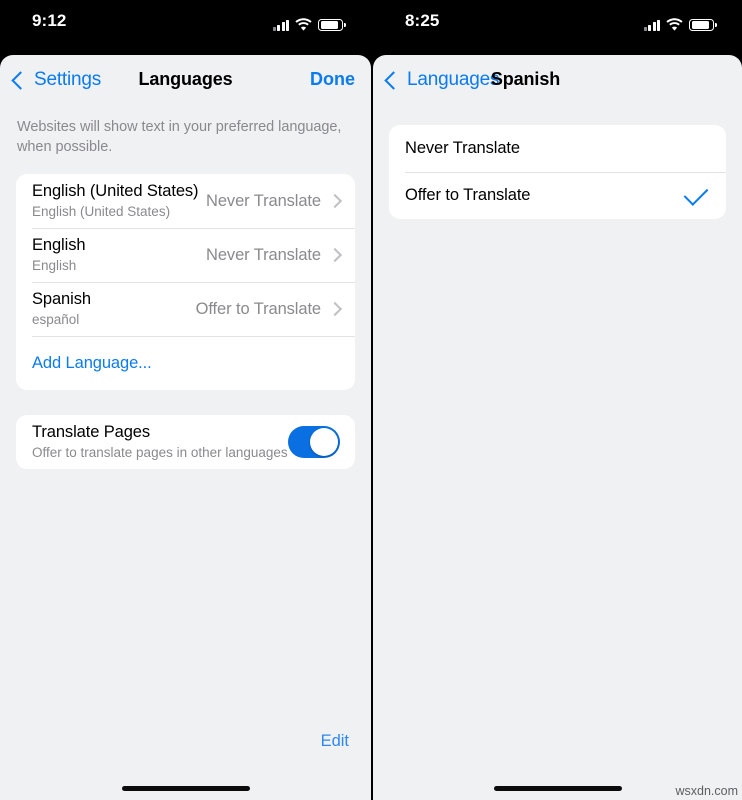 This screenshot has height=800, width=742. I want to click on row-text-block: Never Translate, so click(558, 148).